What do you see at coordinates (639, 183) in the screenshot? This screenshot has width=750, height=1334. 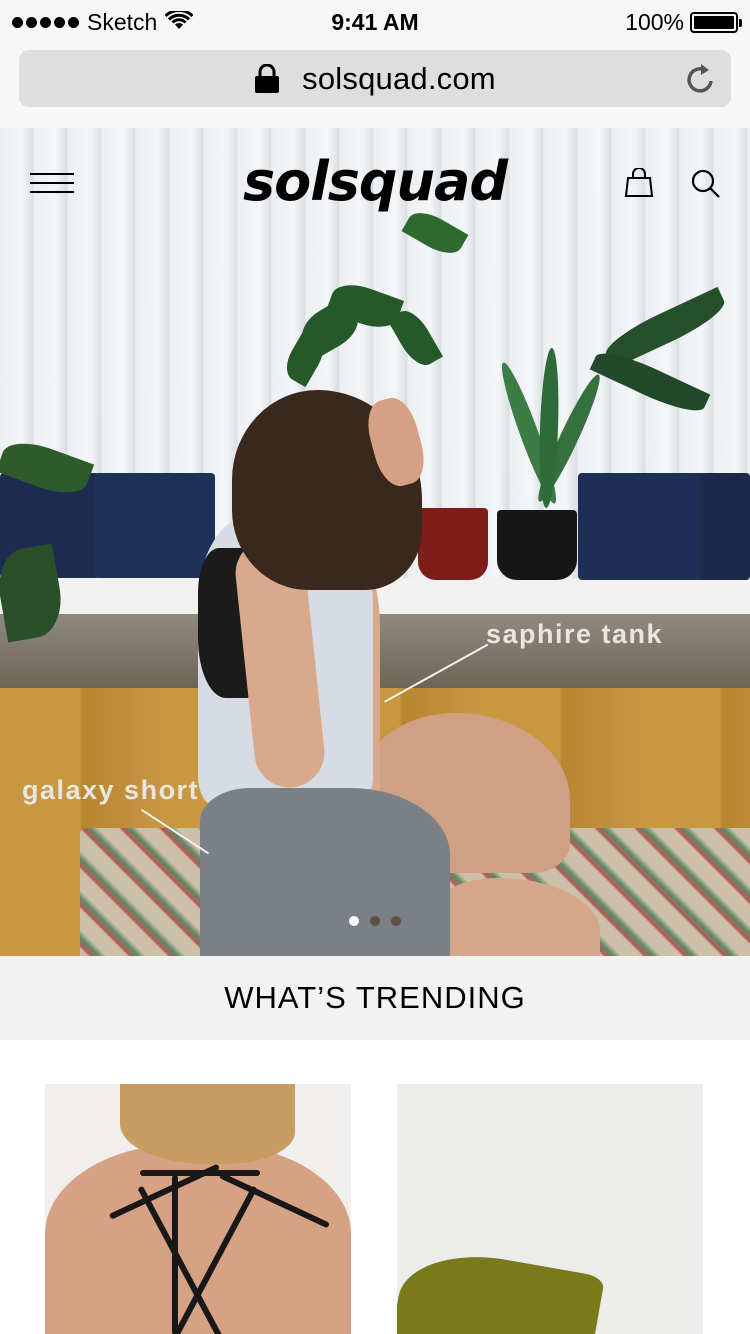 I see `shopping-bag-icon` at bounding box center [639, 183].